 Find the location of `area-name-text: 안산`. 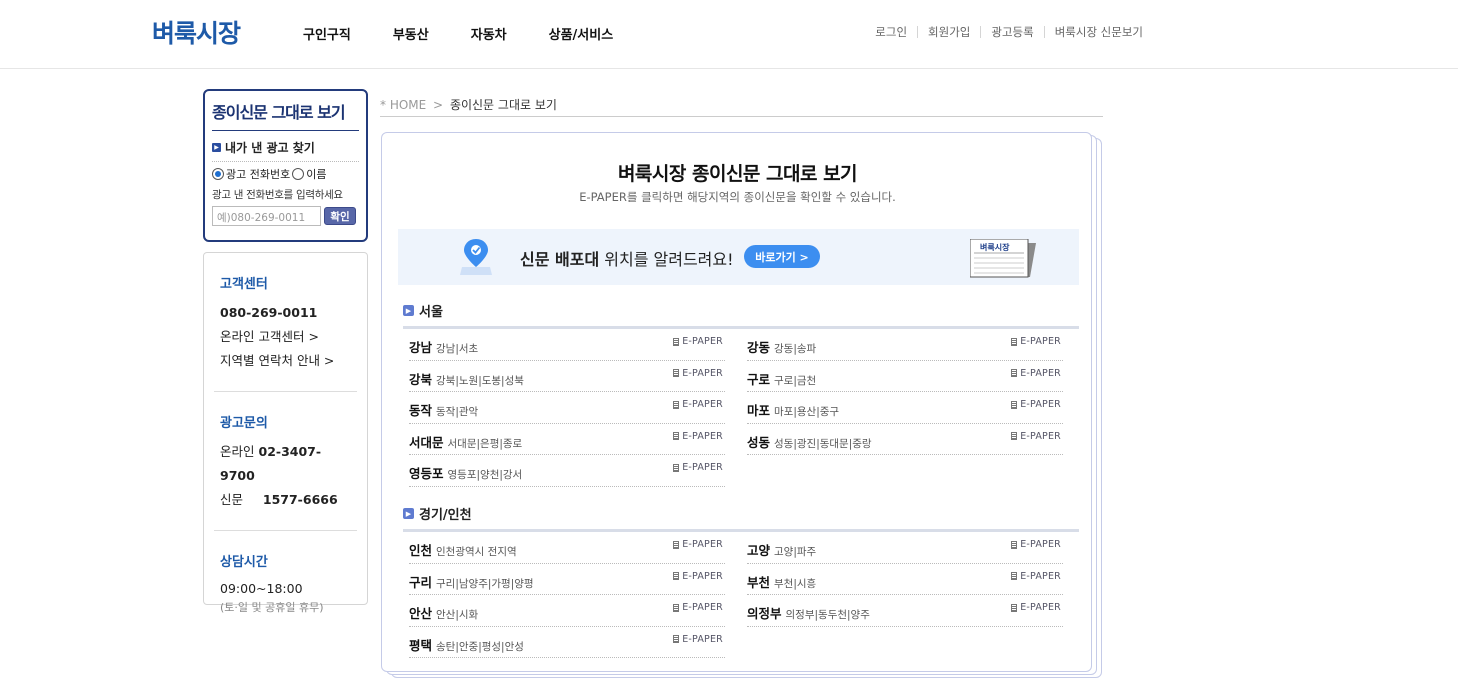

area-name-text: 안산 is located at coordinates (421, 613).